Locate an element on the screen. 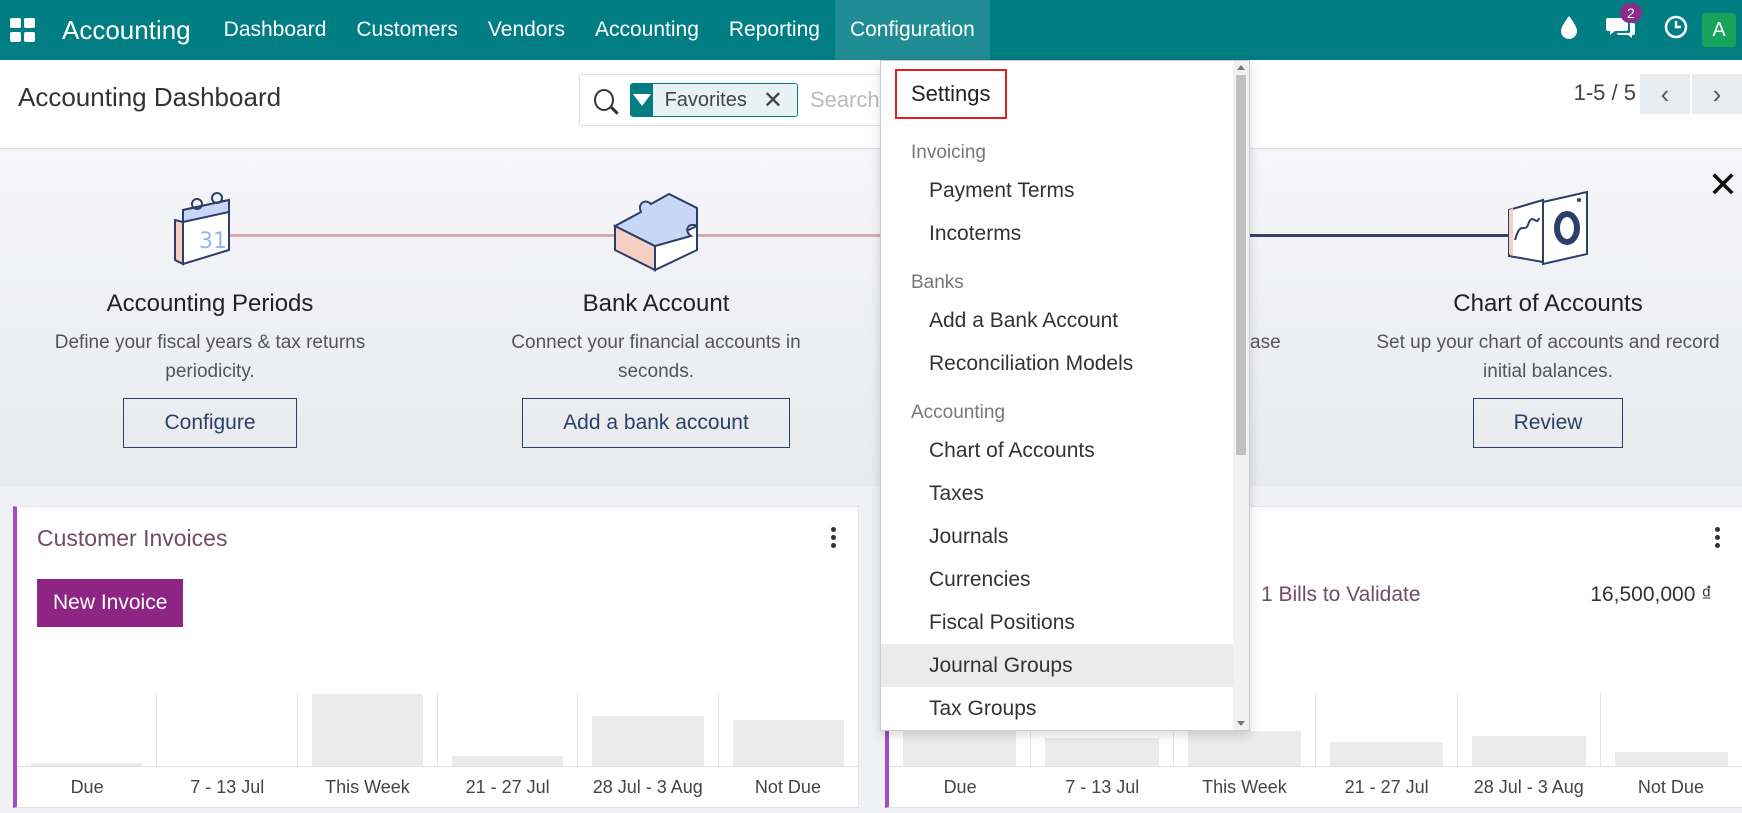 This screenshot has width=1742, height=813. chat-icon: 2 is located at coordinates (1624, 24).